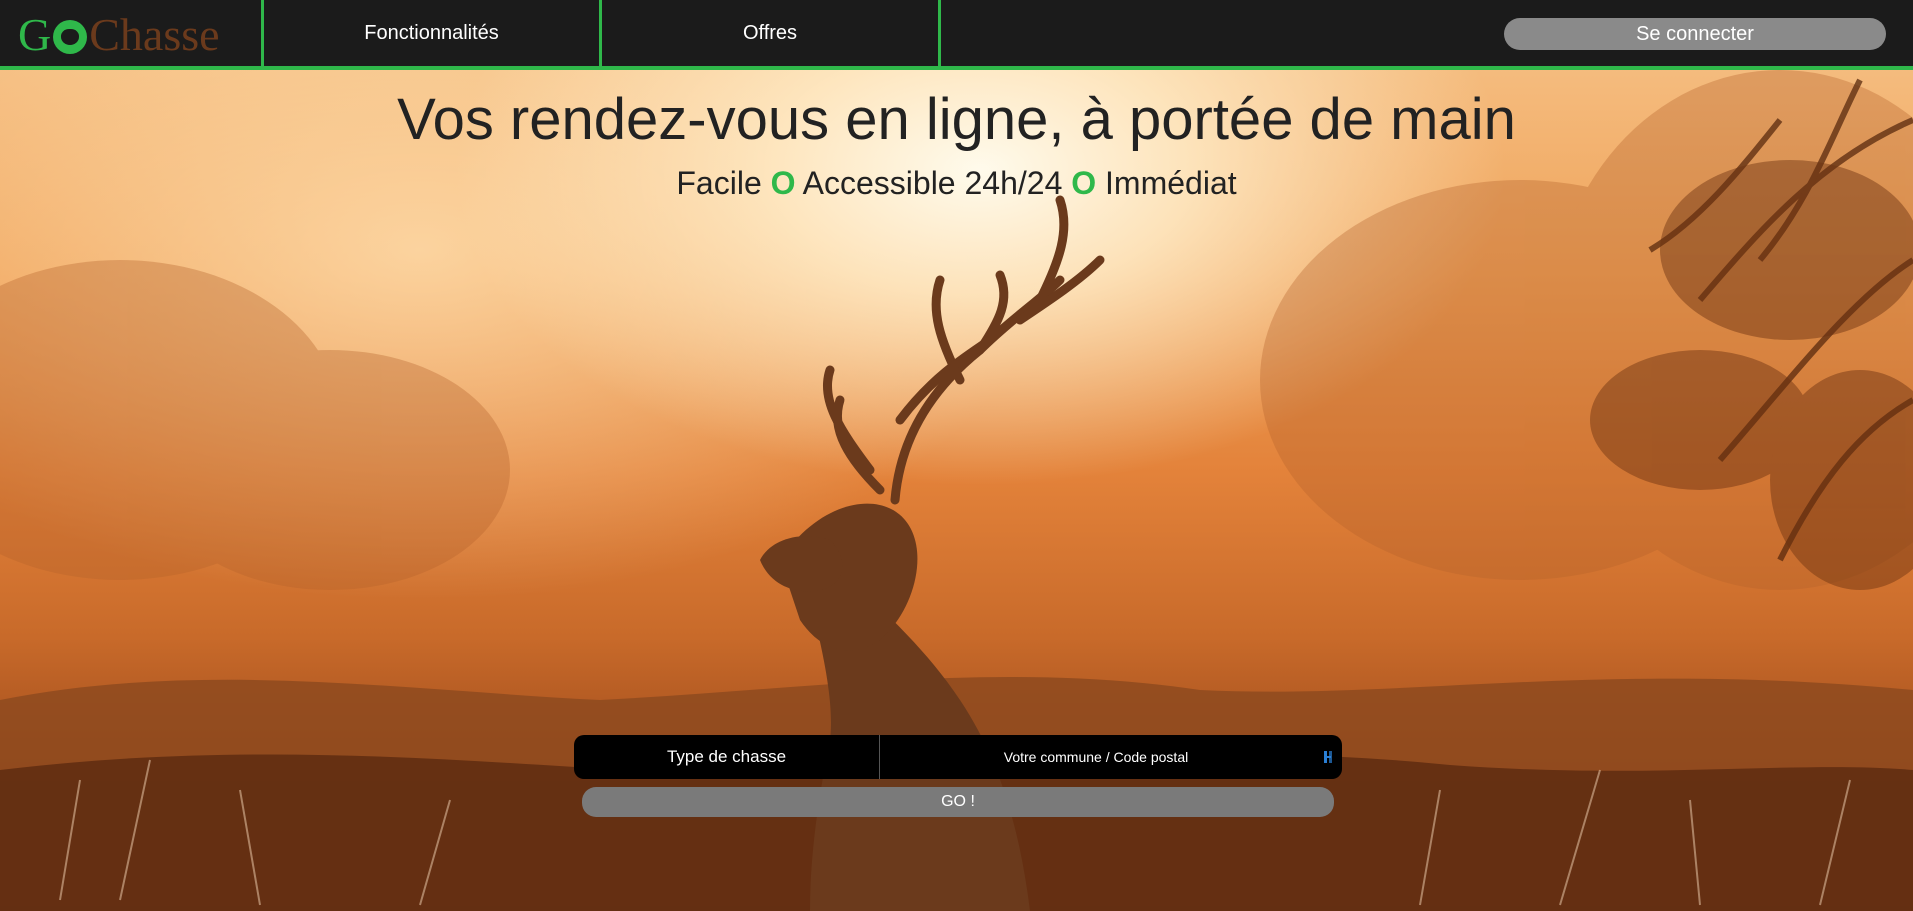  What do you see at coordinates (70, 37) in the screenshot?
I see `deer-head-logo-icon` at bounding box center [70, 37].